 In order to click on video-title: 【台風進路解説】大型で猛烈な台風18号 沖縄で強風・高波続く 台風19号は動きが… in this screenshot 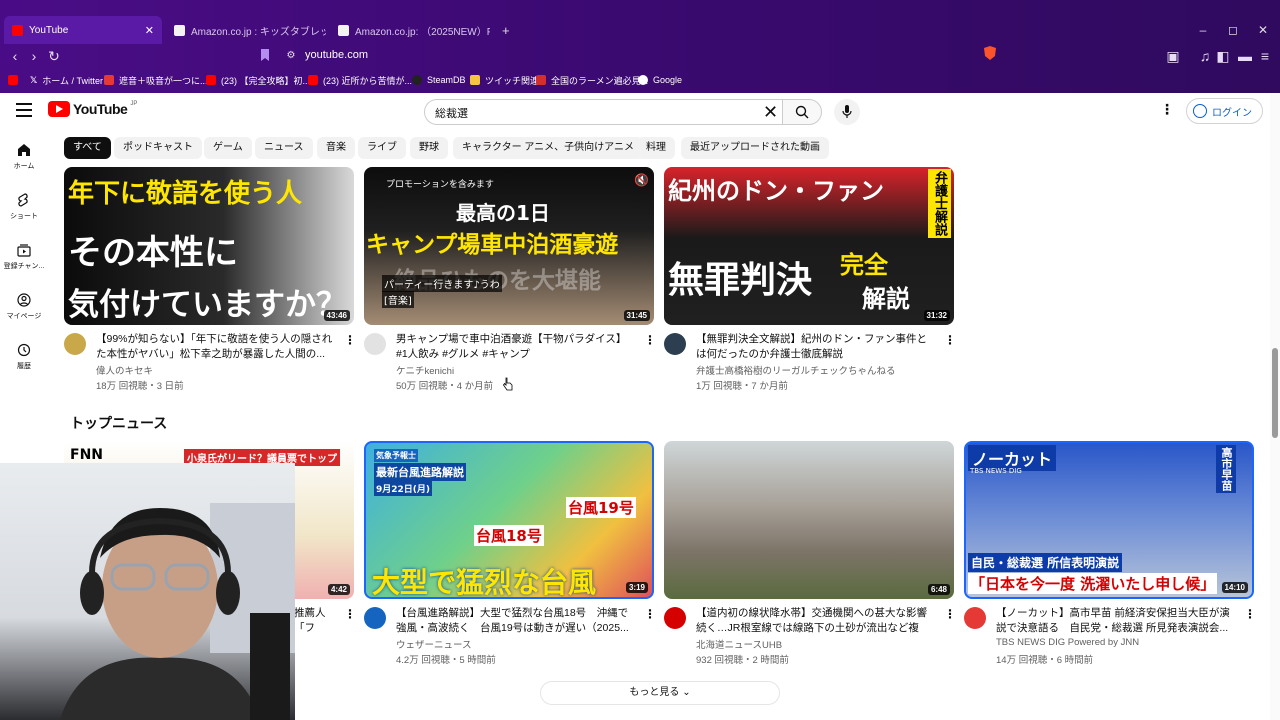, I will do `click(516, 620)`.